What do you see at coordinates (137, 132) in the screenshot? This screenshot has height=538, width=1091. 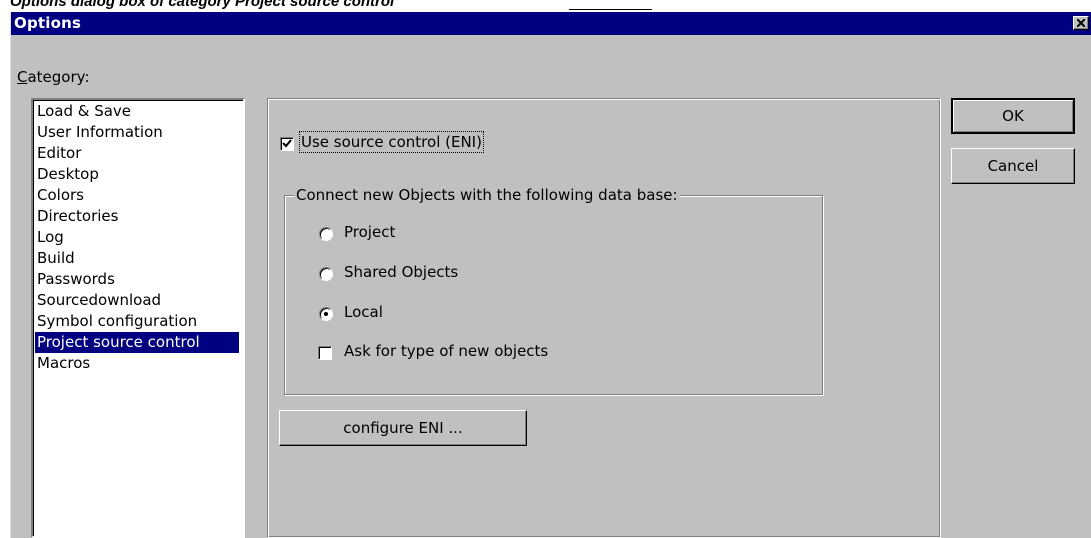 I see `category-item-user-information: User Information` at bounding box center [137, 132].